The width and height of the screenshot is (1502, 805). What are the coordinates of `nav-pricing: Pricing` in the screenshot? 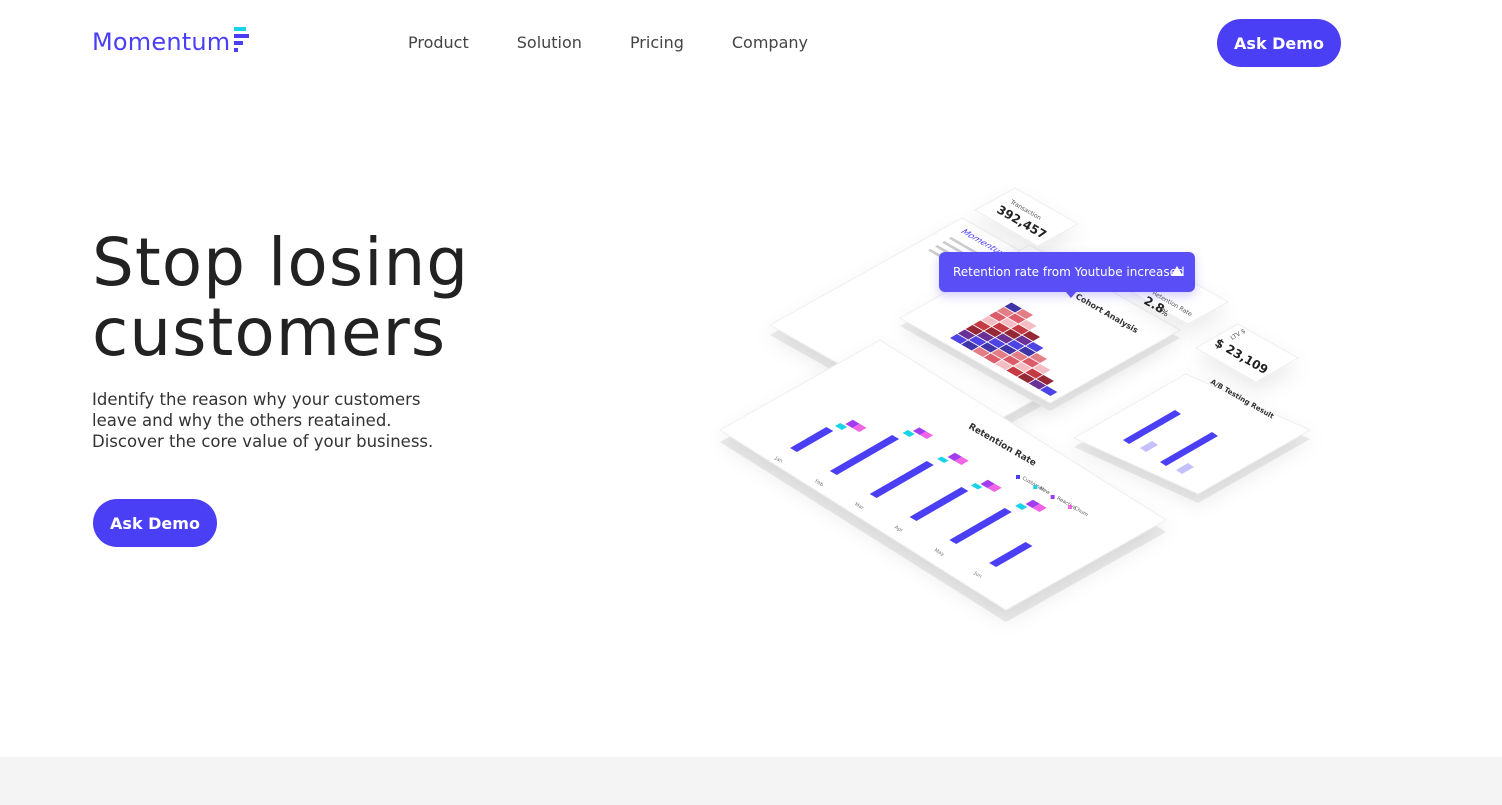 It's located at (657, 42).